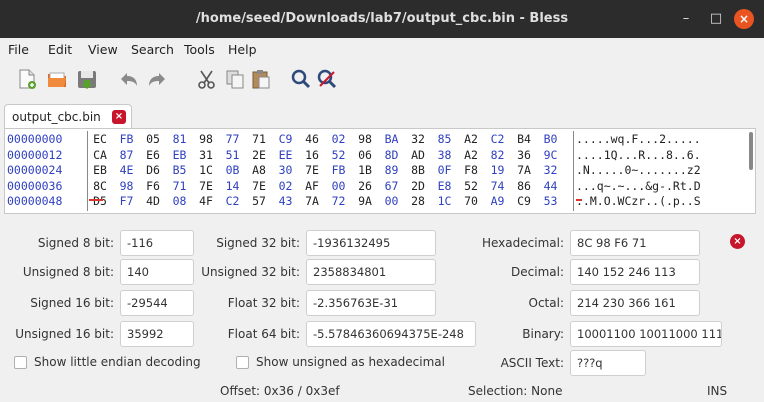 Image resolution: width=764 pixels, height=402 pixels. What do you see at coordinates (371, 303) in the screenshot?
I see `float32-field: -2.356763E-31` at bounding box center [371, 303].